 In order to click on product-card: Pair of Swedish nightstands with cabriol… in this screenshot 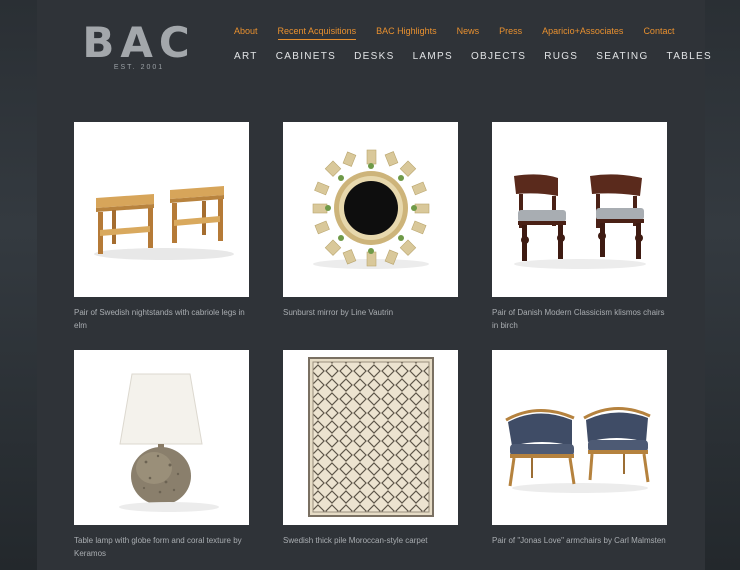, I will do `click(161, 227)`.